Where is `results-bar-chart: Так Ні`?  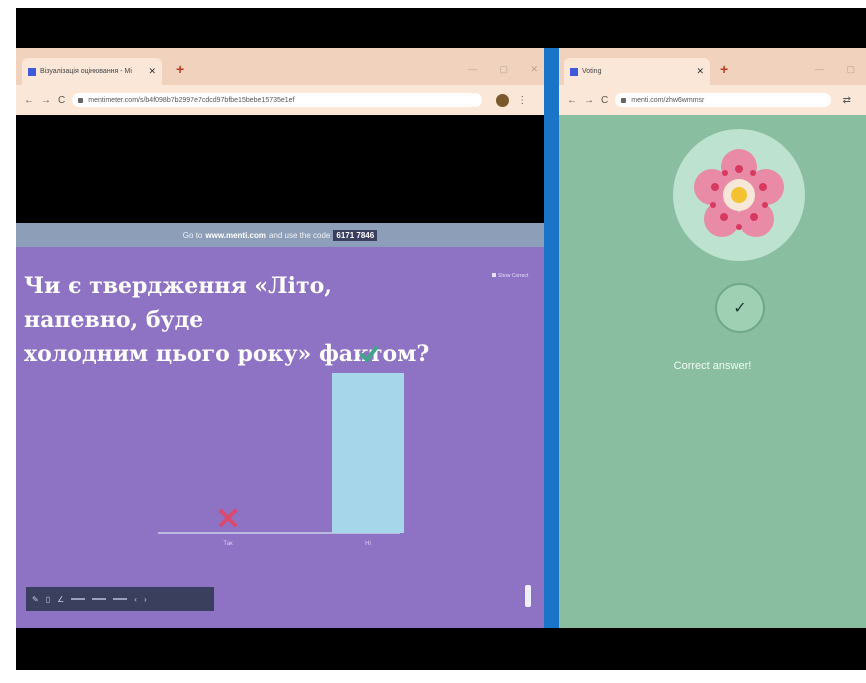
results-bar-chart: Так Ні is located at coordinates (281, 446).